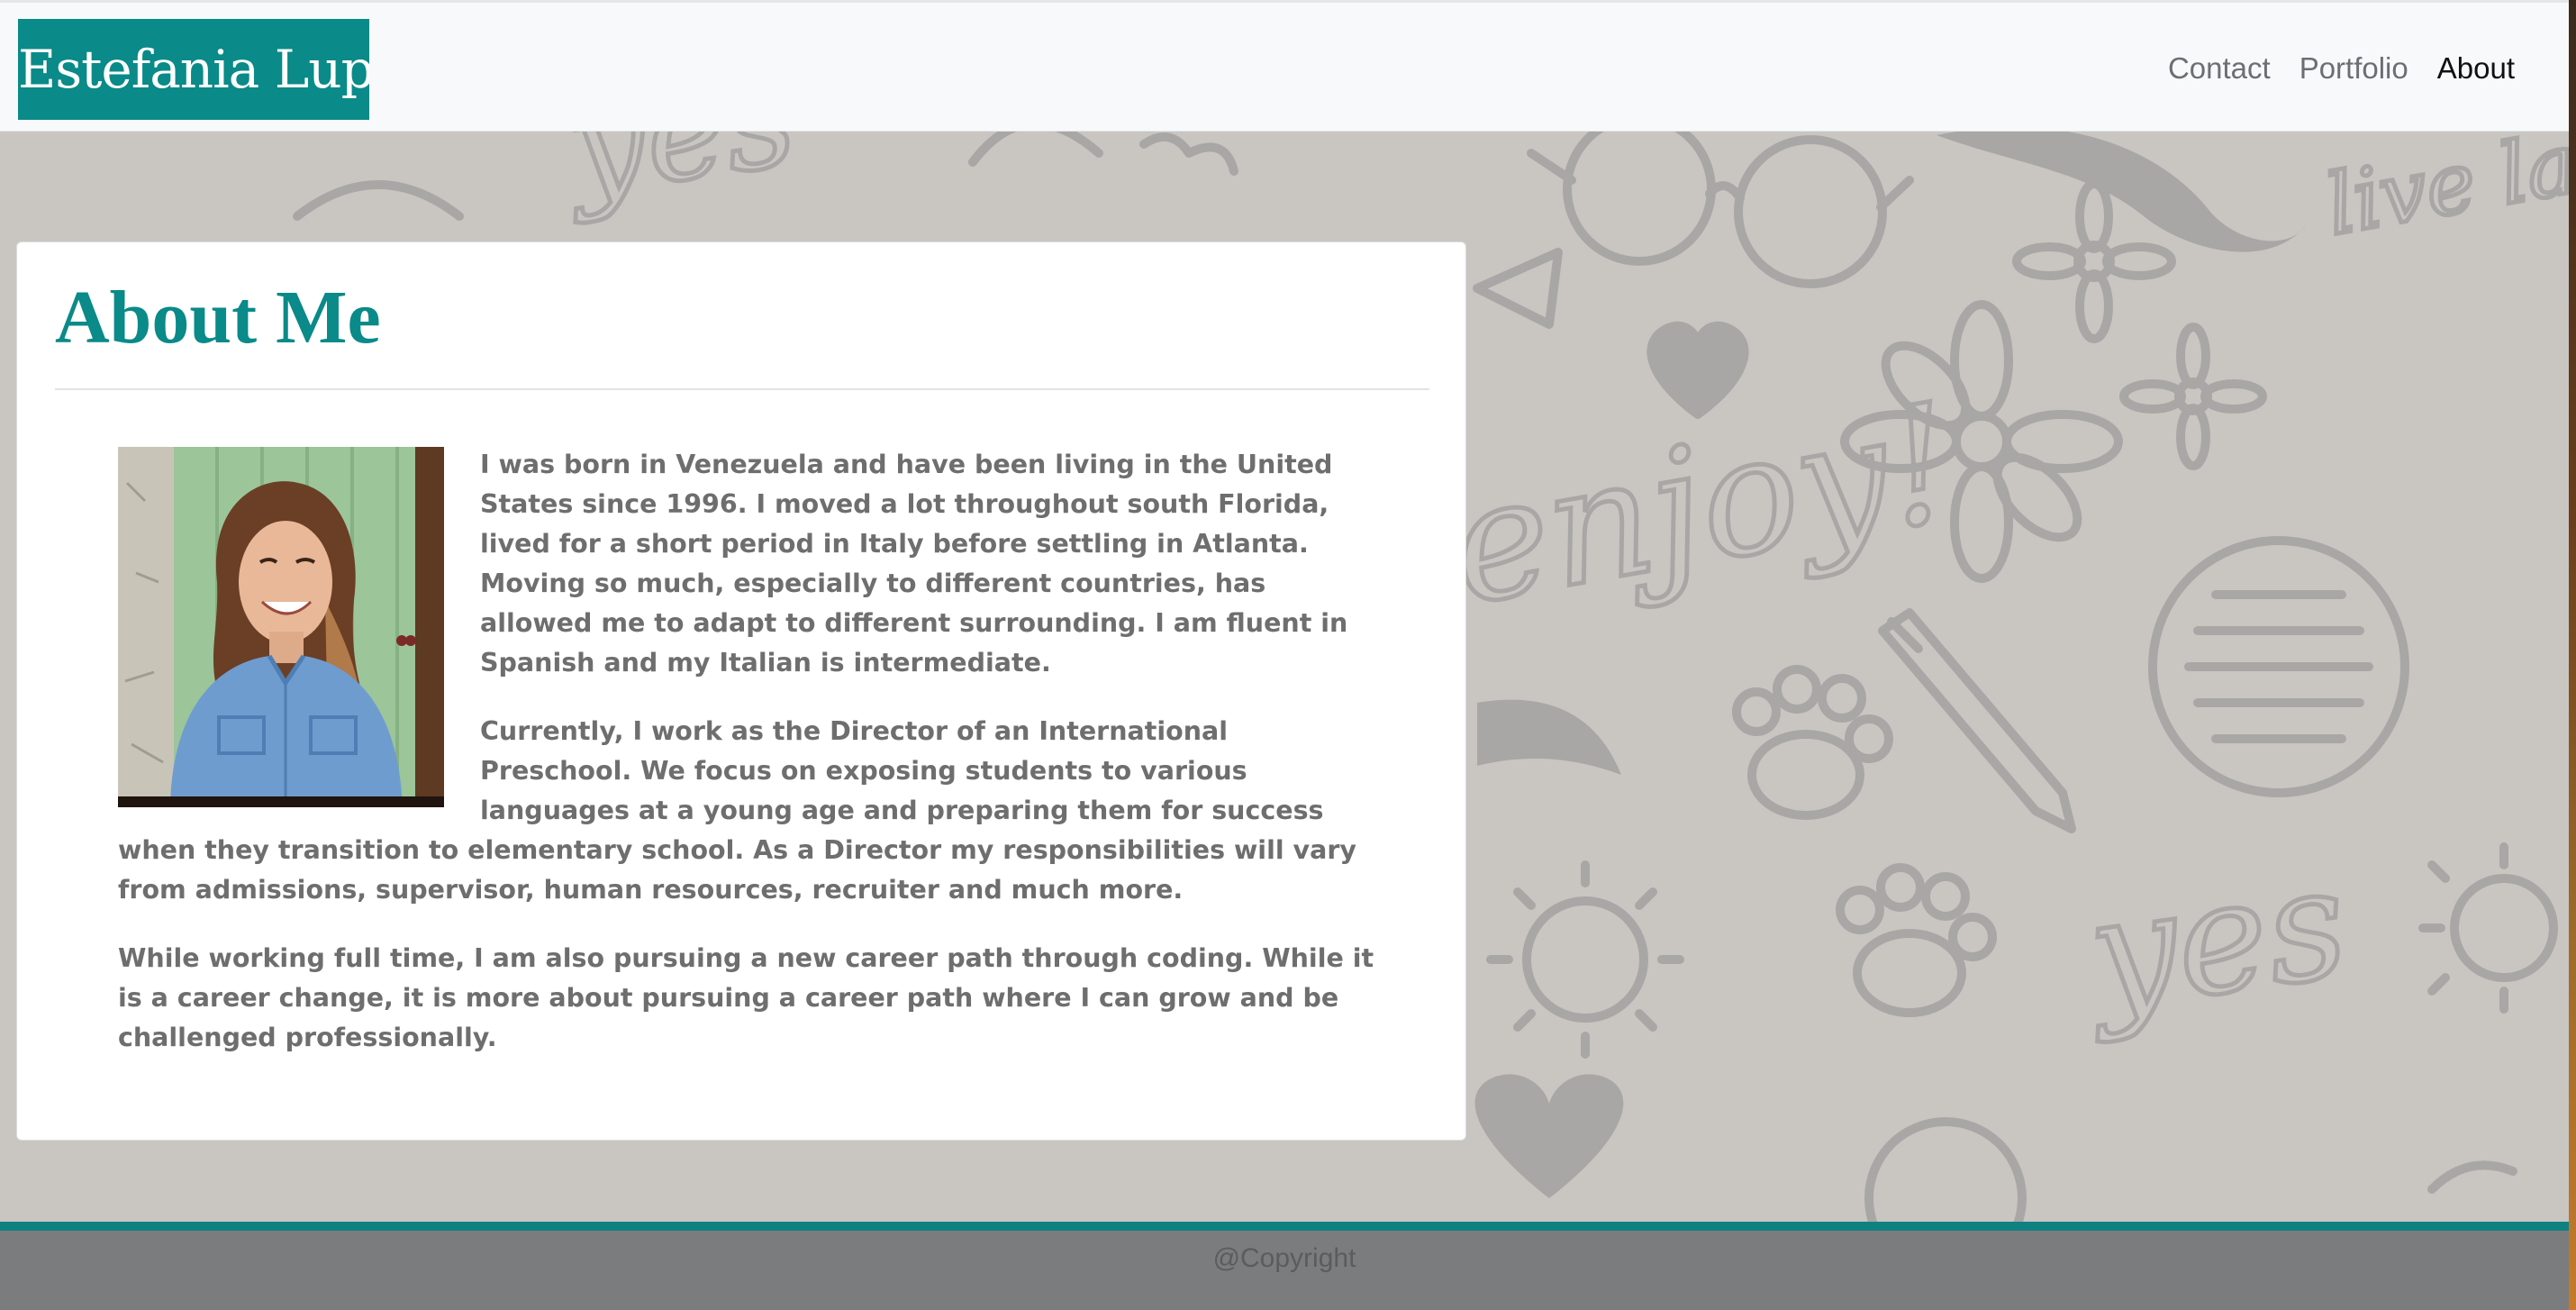 The height and width of the screenshot is (1310, 2576). I want to click on top-navbar: Estefania Lupo Contact Portfolio About, so click(1285, 66).